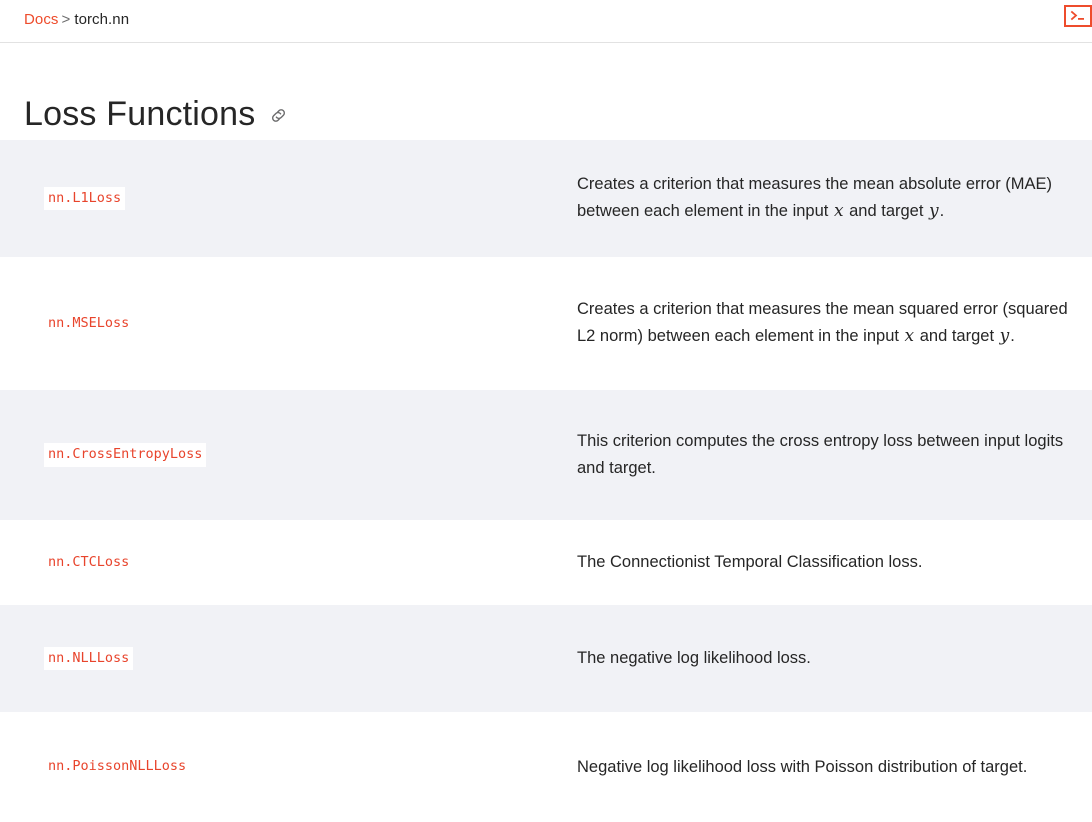 This screenshot has width=1092, height=822. What do you see at coordinates (300, 767) in the screenshot?
I see `table-cell-name: nn.PoissonNLLLoss` at bounding box center [300, 767].